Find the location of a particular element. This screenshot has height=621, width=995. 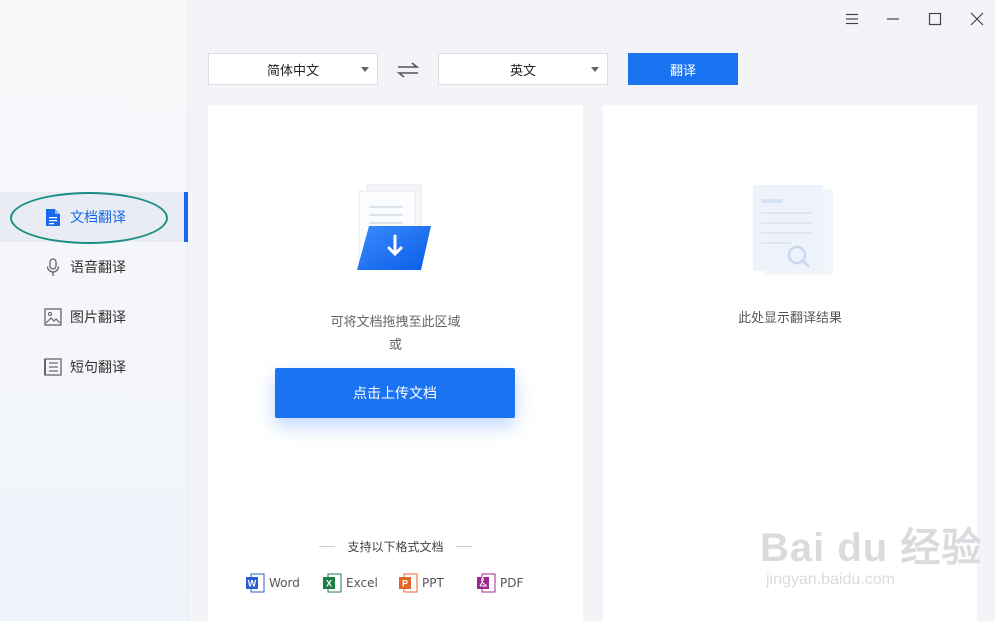

minimize-icon is located at coordinates (893, 19).